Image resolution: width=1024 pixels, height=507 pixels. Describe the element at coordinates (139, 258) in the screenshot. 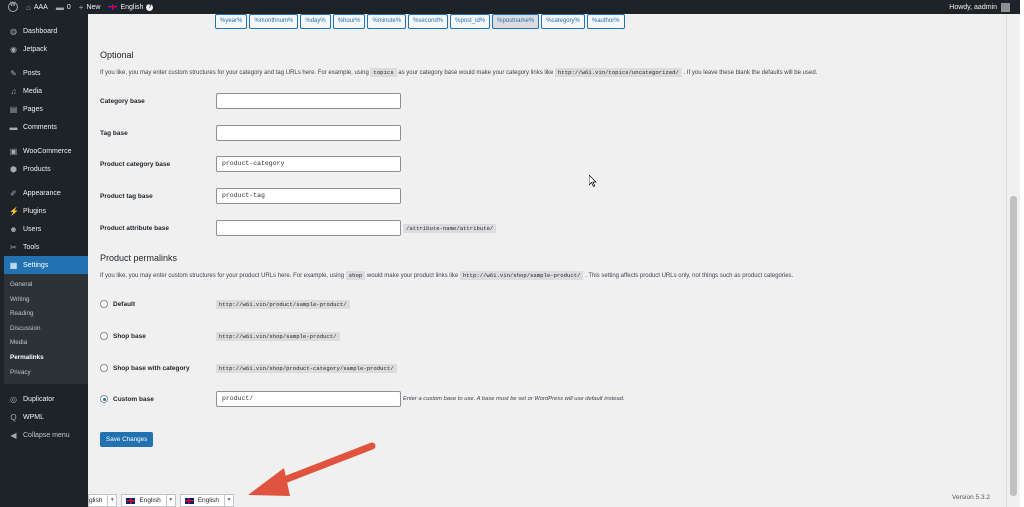

I see `product-permalinks-heading: Product permalinks` at that location.